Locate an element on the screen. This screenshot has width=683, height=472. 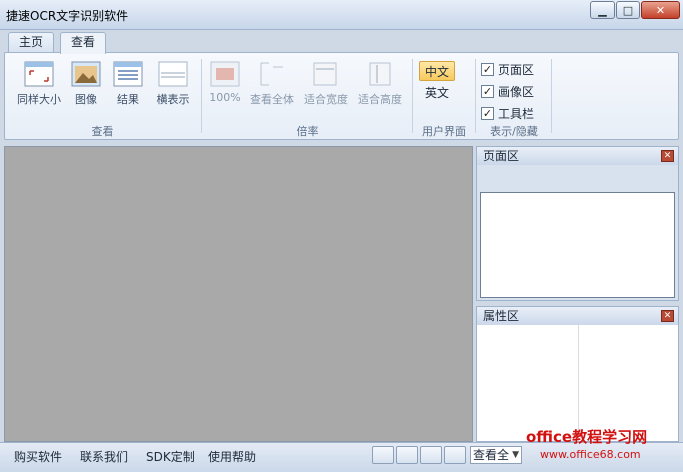
page-area-toggle: ✓ 页面区 is located at coordinates (507, 69).